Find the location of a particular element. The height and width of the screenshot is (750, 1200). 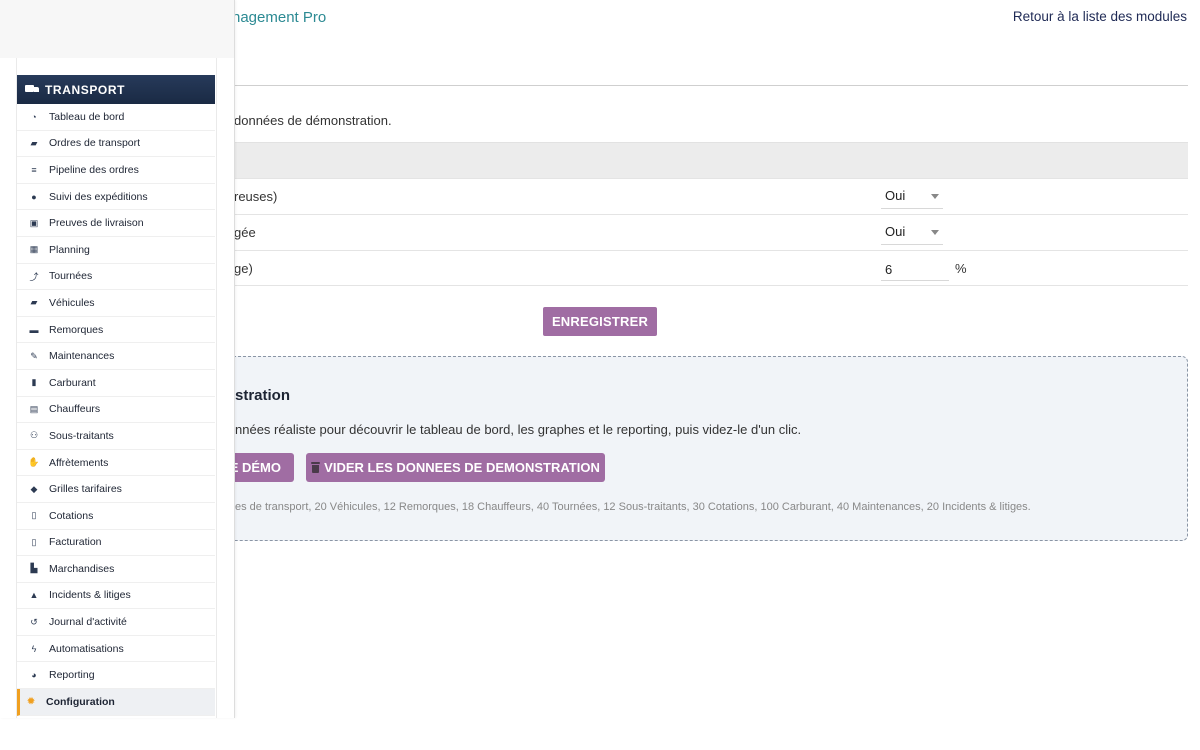

truck-icon is located at coordinates (32, 89).